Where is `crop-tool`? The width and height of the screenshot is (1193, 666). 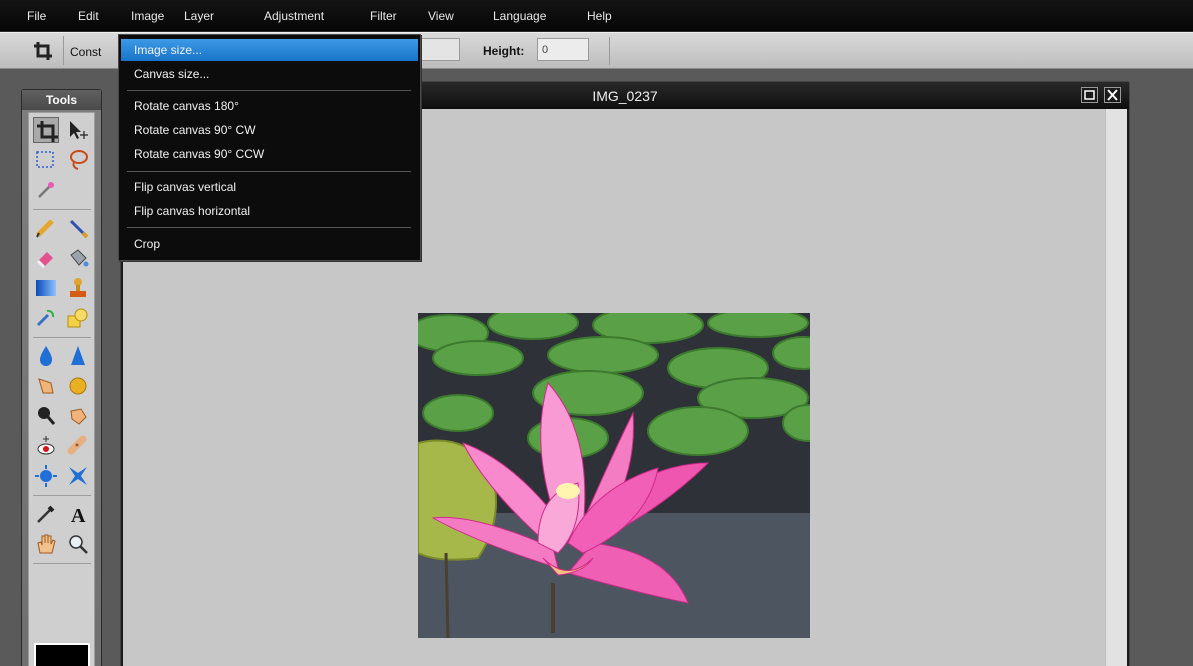
crop-tool is located at coordinates (46, 130).